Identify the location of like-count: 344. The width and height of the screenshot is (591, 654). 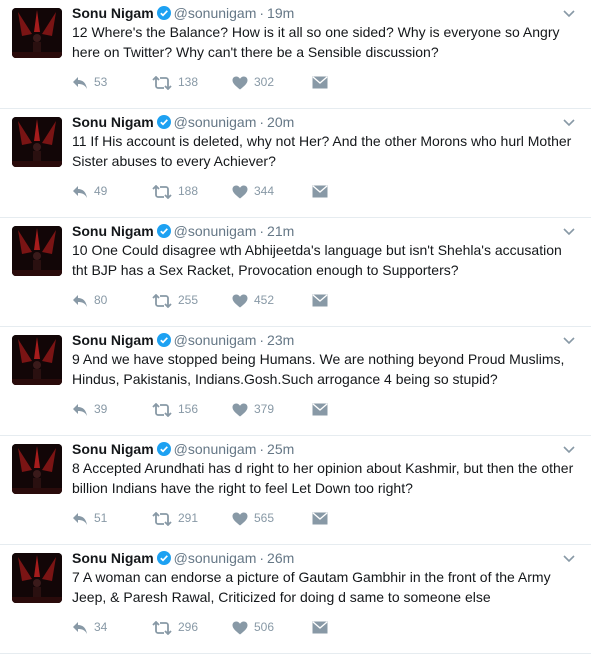
(264, 191).